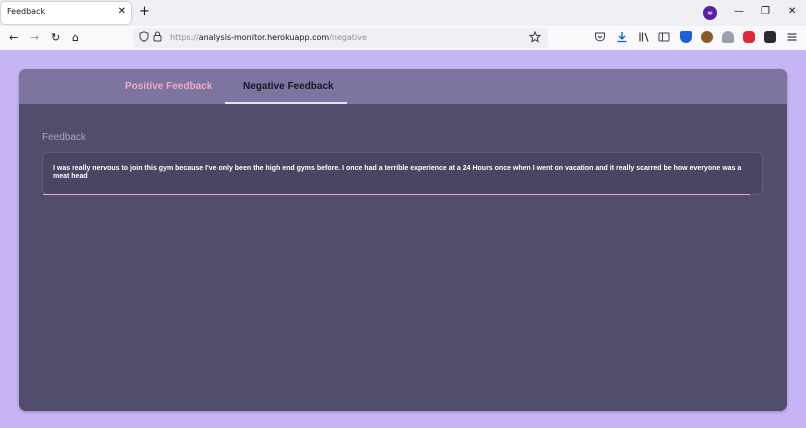  I want to click on url-path: /negative, so click(348, 37).